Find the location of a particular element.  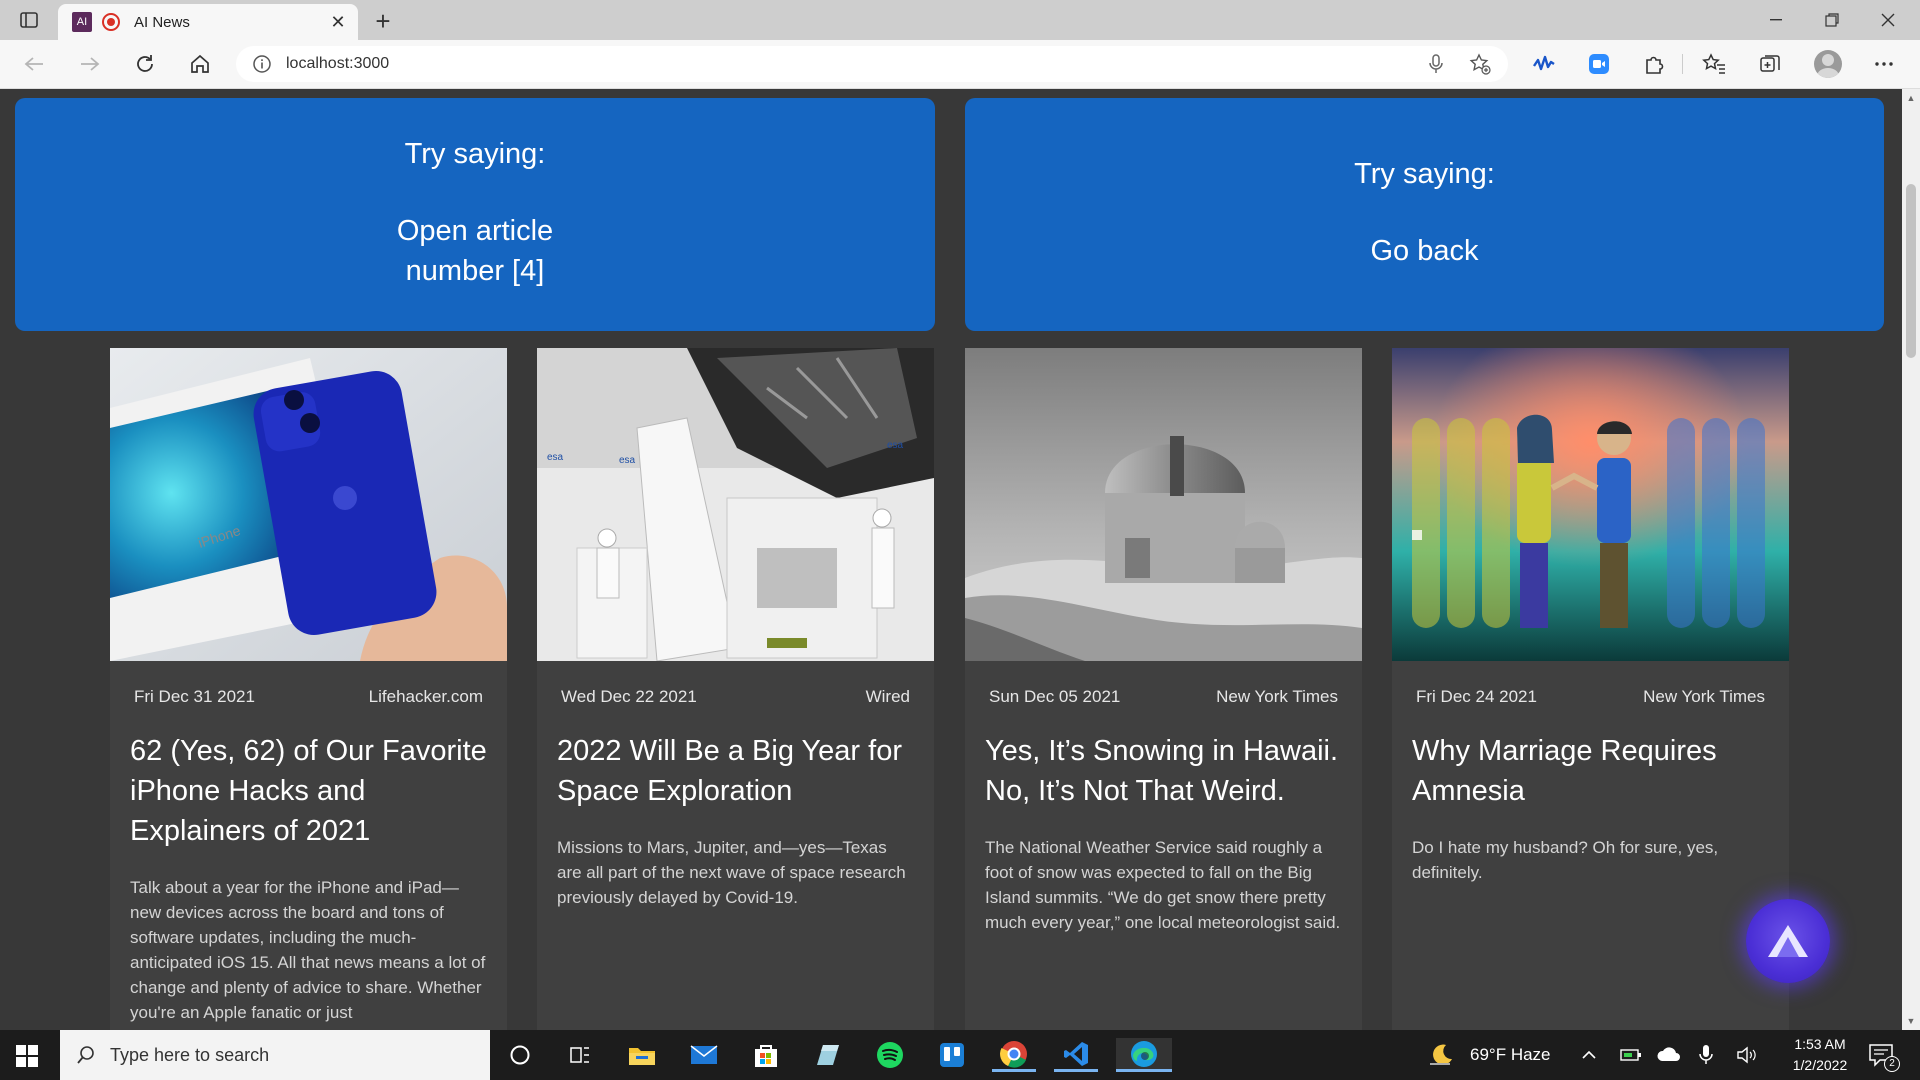

cortana-icon is located at coordinates (520, 1055).